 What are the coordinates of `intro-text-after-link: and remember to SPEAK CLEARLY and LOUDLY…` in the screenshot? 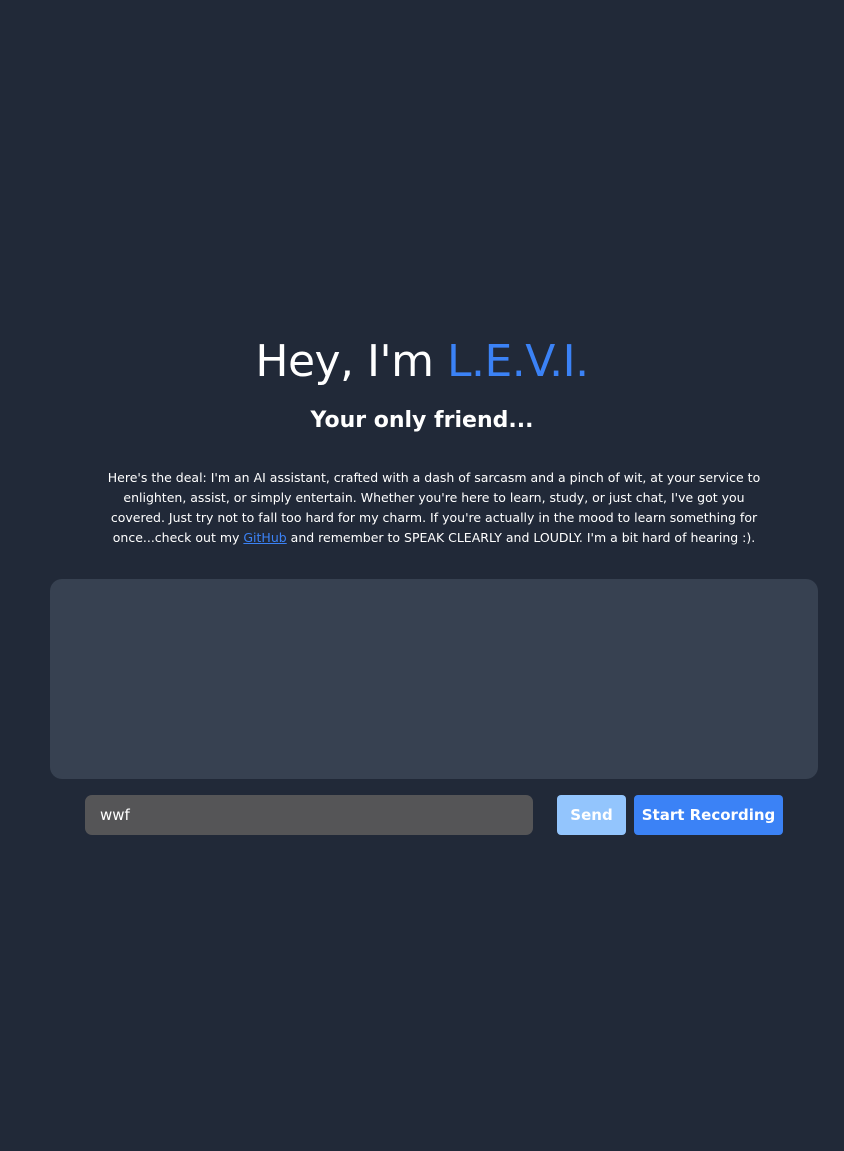 It's located at (521, 537).